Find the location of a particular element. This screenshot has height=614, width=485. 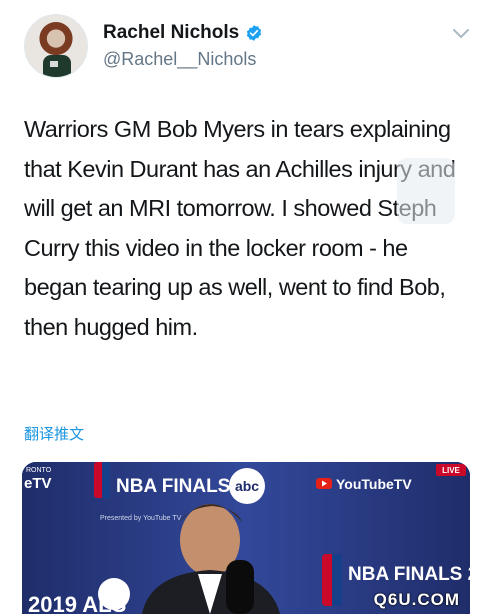

nba-finals-label: NBA FINALS 2019 is located at coordinates (409, 574).